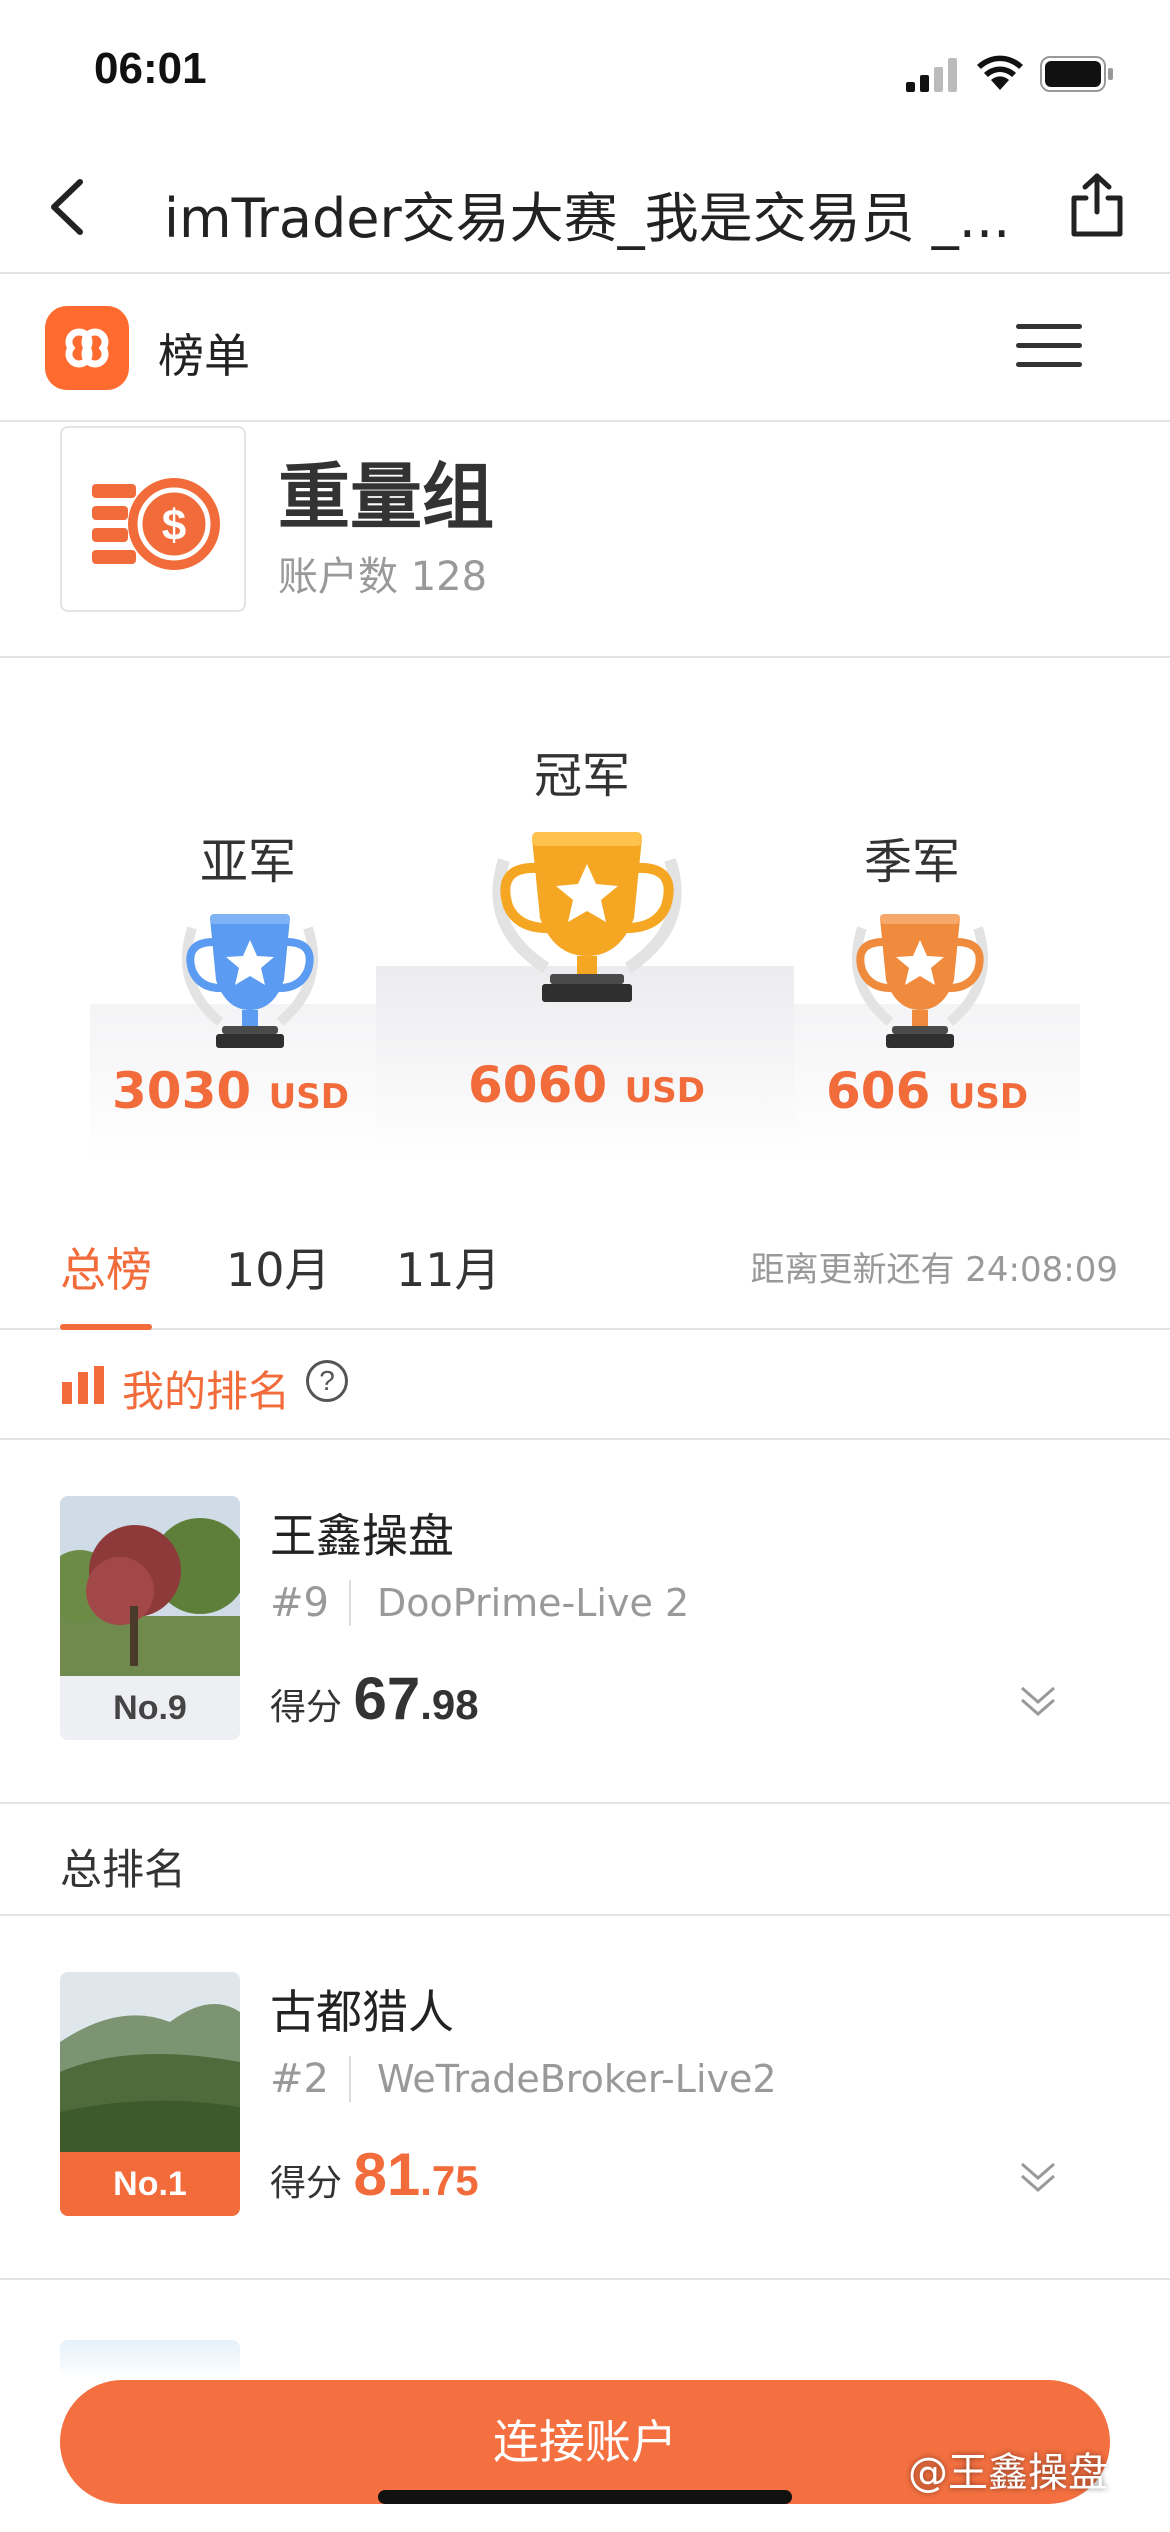  What do you see at coordinates (576, 2079) in the screenshot?
I see `player-server: WeTradeBroker-Live2` at bounding box center [576, 2079].